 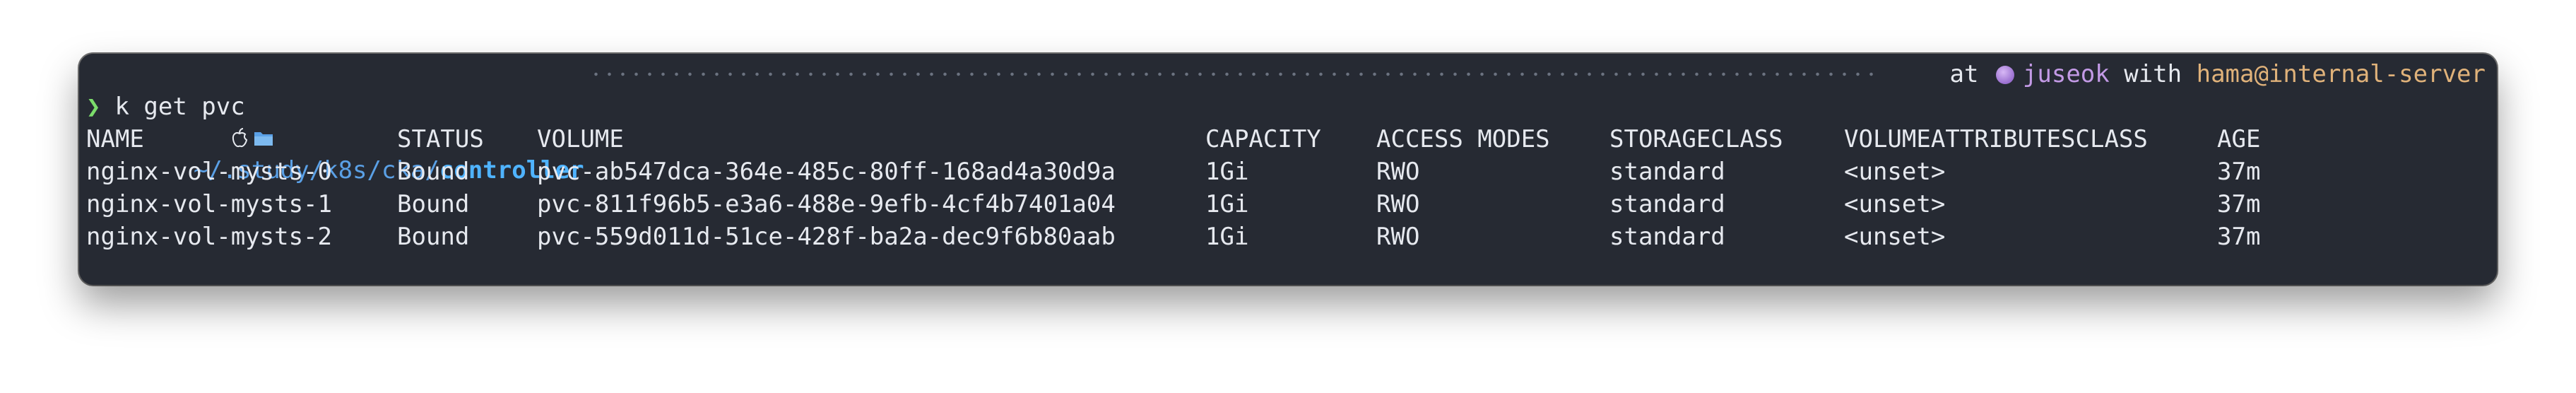 What do you see at coordinates (440, 139) in the screenshot?
I see `header-status: STATUS` at bounding box center [440, 139].